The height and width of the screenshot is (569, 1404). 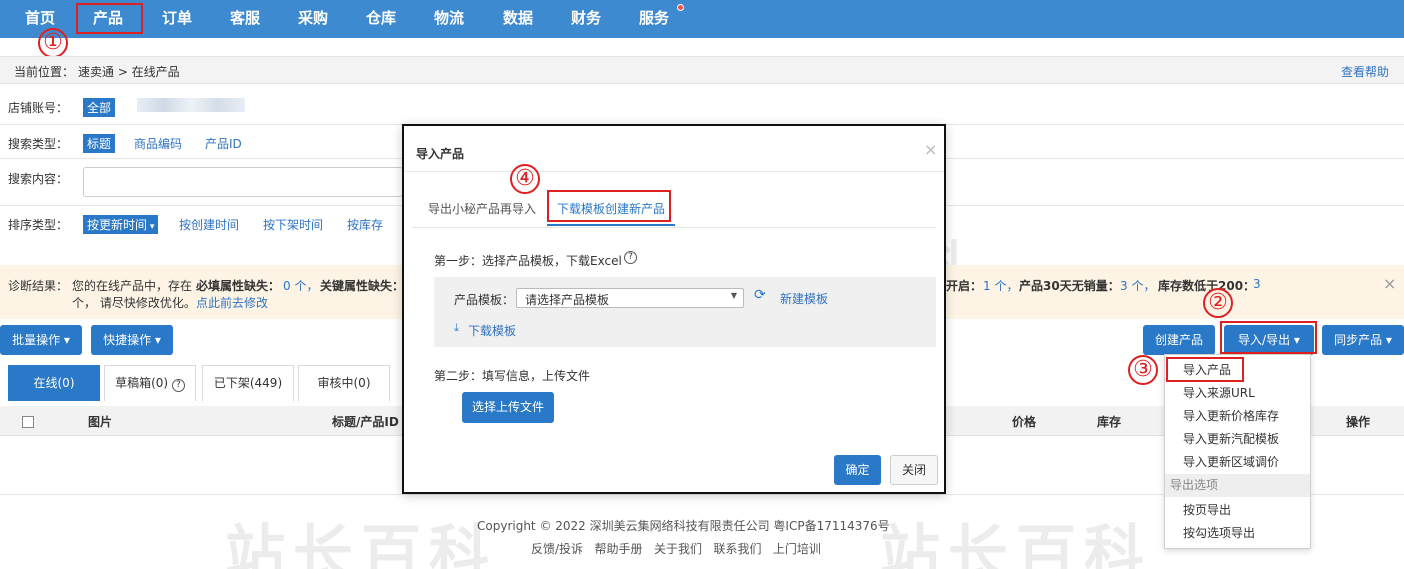 I want to click on tab-reviewing: 审核中(0), so click(x=344, y=383).